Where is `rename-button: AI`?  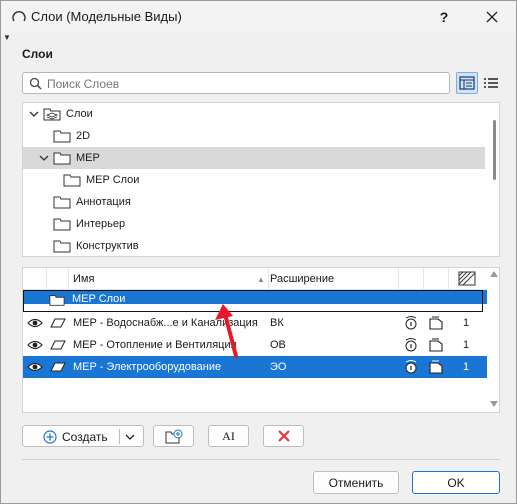
rename-button: AI is located at coordinates (228, 436).